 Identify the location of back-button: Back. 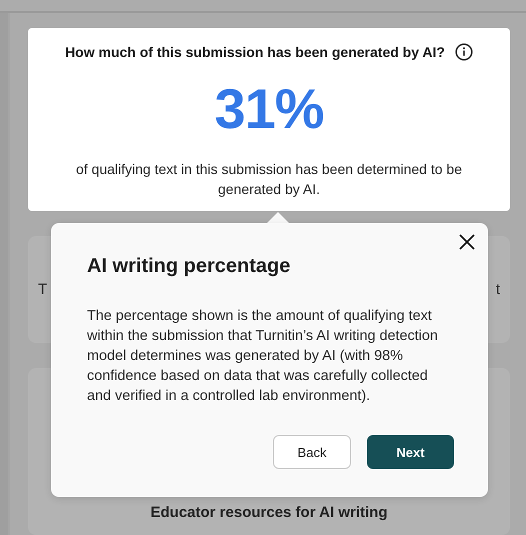
(312, 452).